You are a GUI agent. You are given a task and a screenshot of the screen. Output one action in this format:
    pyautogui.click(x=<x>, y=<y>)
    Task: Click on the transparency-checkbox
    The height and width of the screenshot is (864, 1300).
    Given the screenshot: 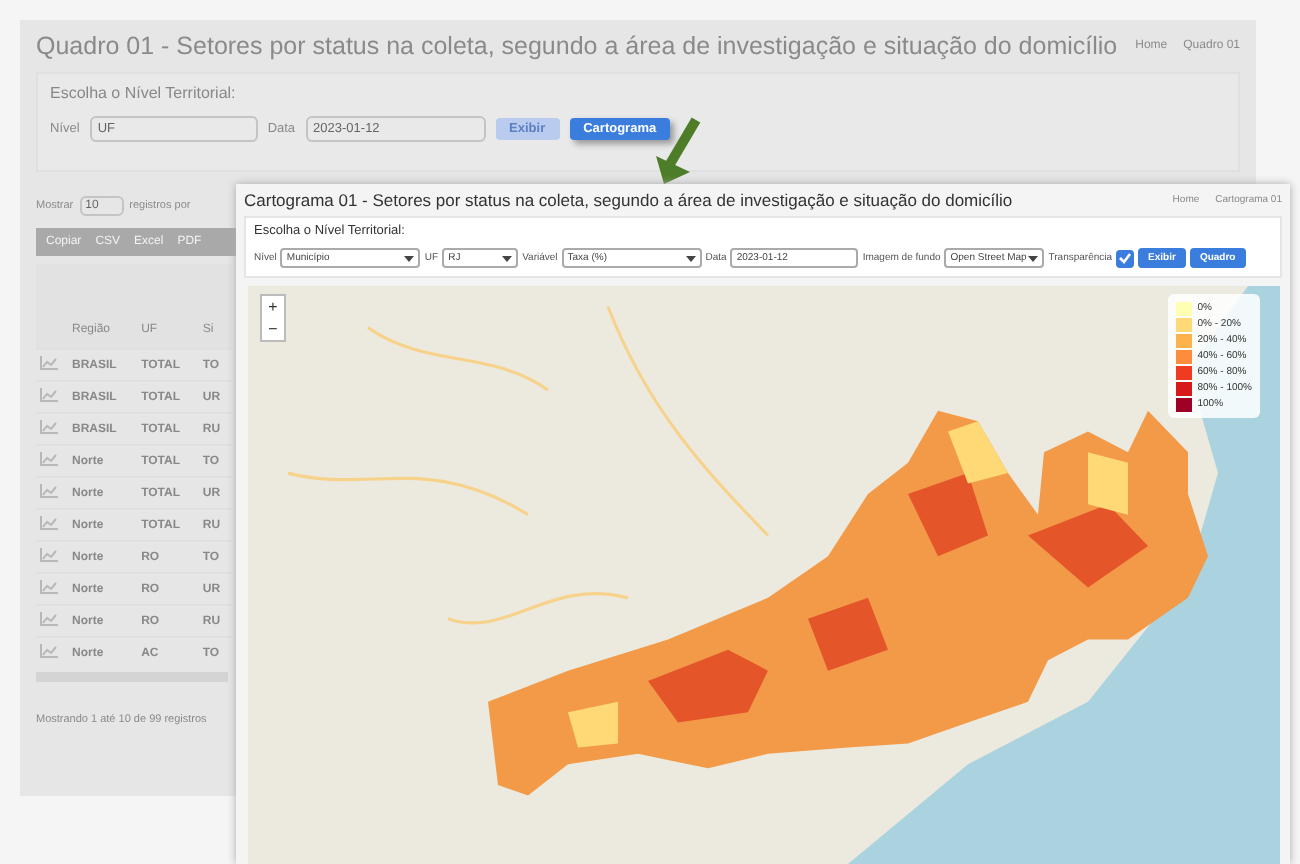 What is the action you would take?
    pyautogui.click(x=1125, y=258)
    